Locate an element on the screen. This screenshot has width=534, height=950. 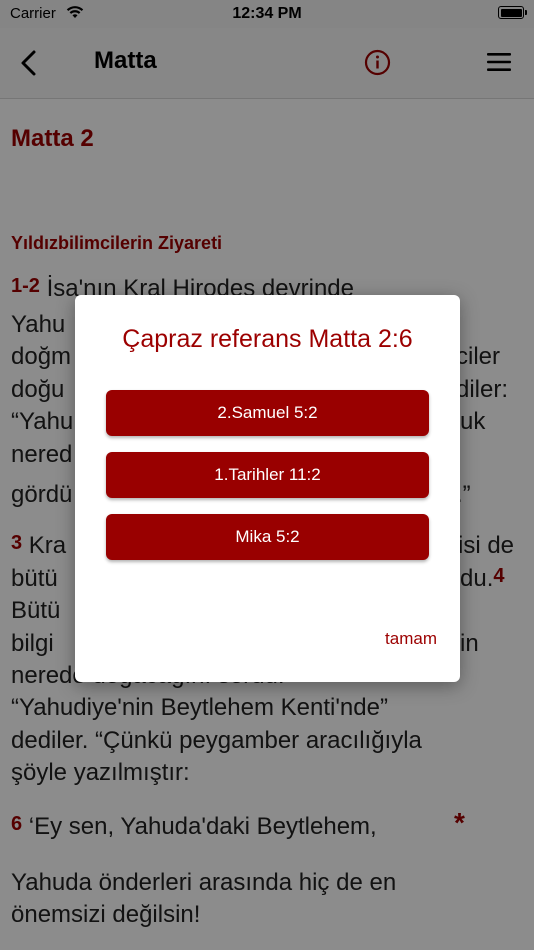
reference-button-1-tarihler: 1.Tarihler 11:2 is located at coordinates (267, 475).